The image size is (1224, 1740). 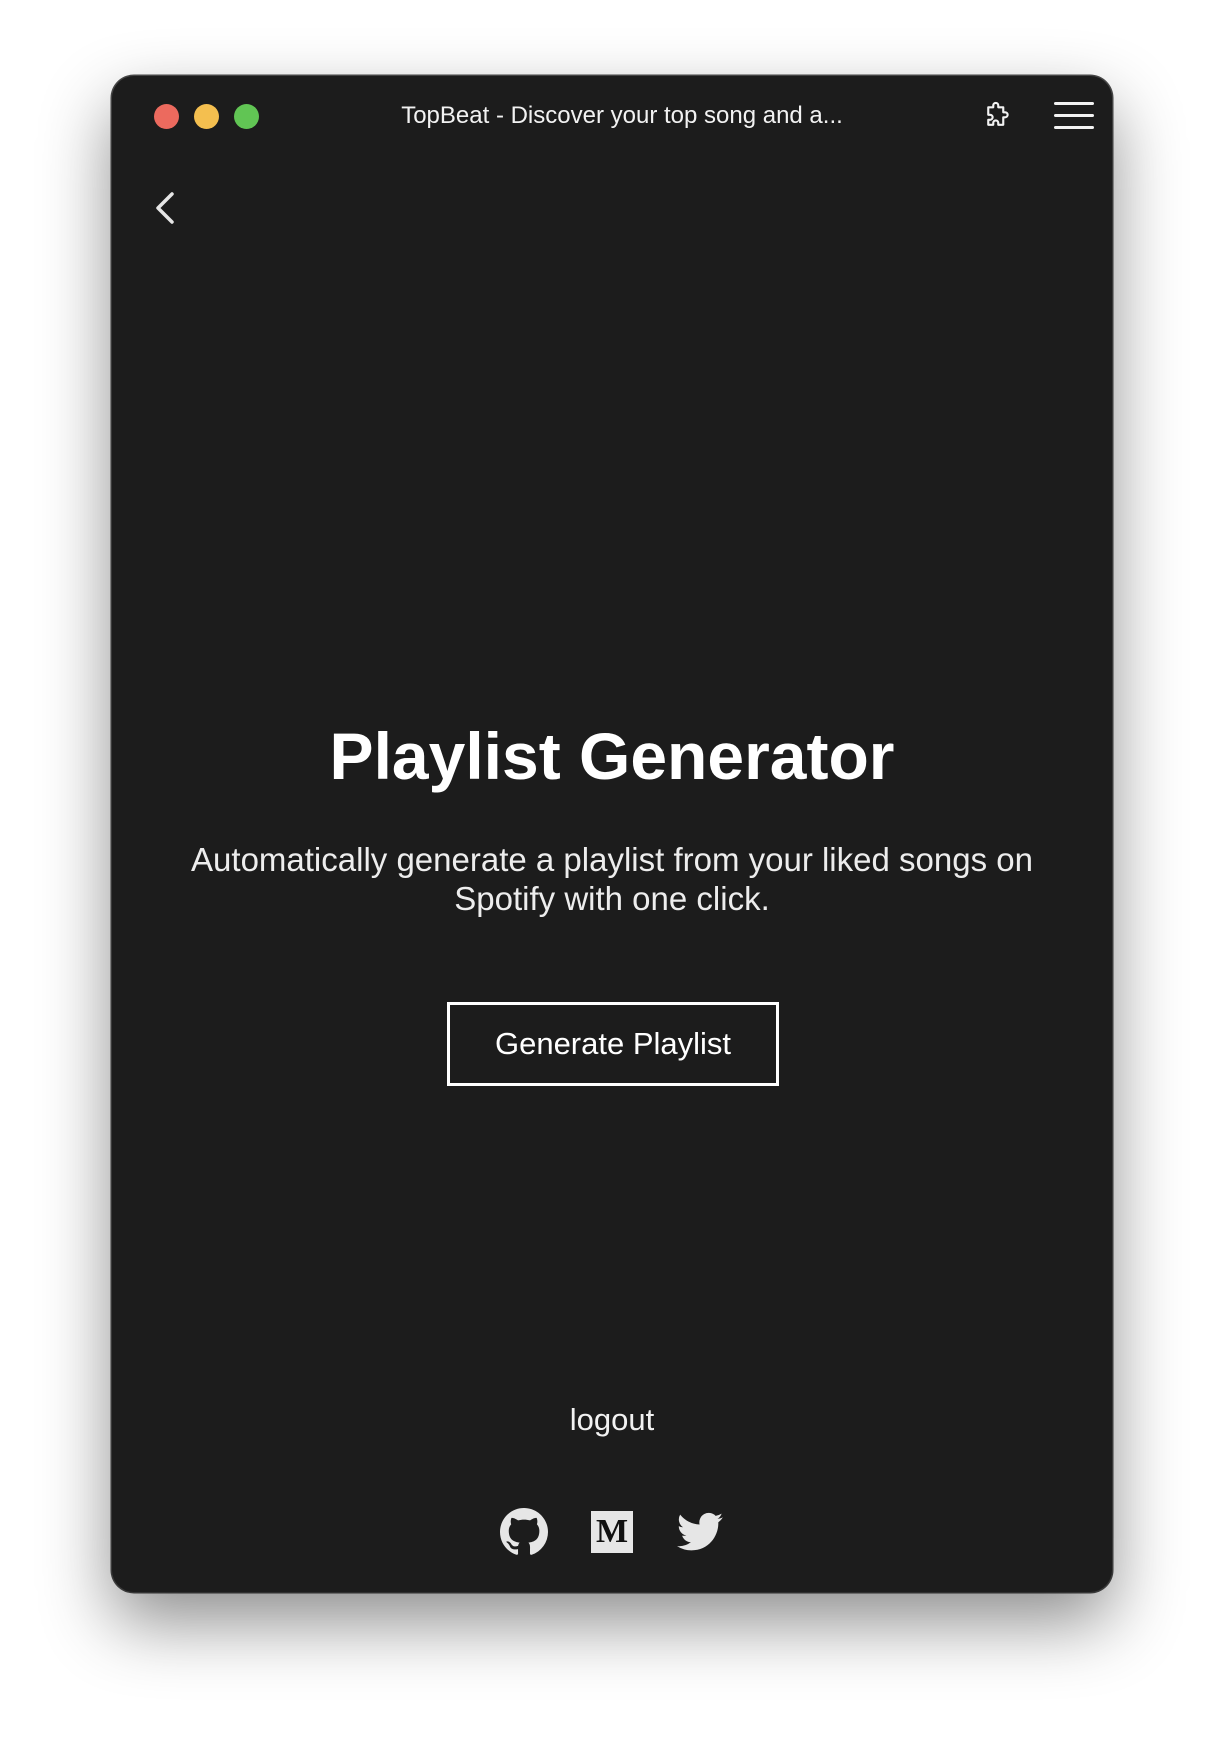 I want to click on generate-playlist-button: Generate Playlist, so click(x=613, y=1044).